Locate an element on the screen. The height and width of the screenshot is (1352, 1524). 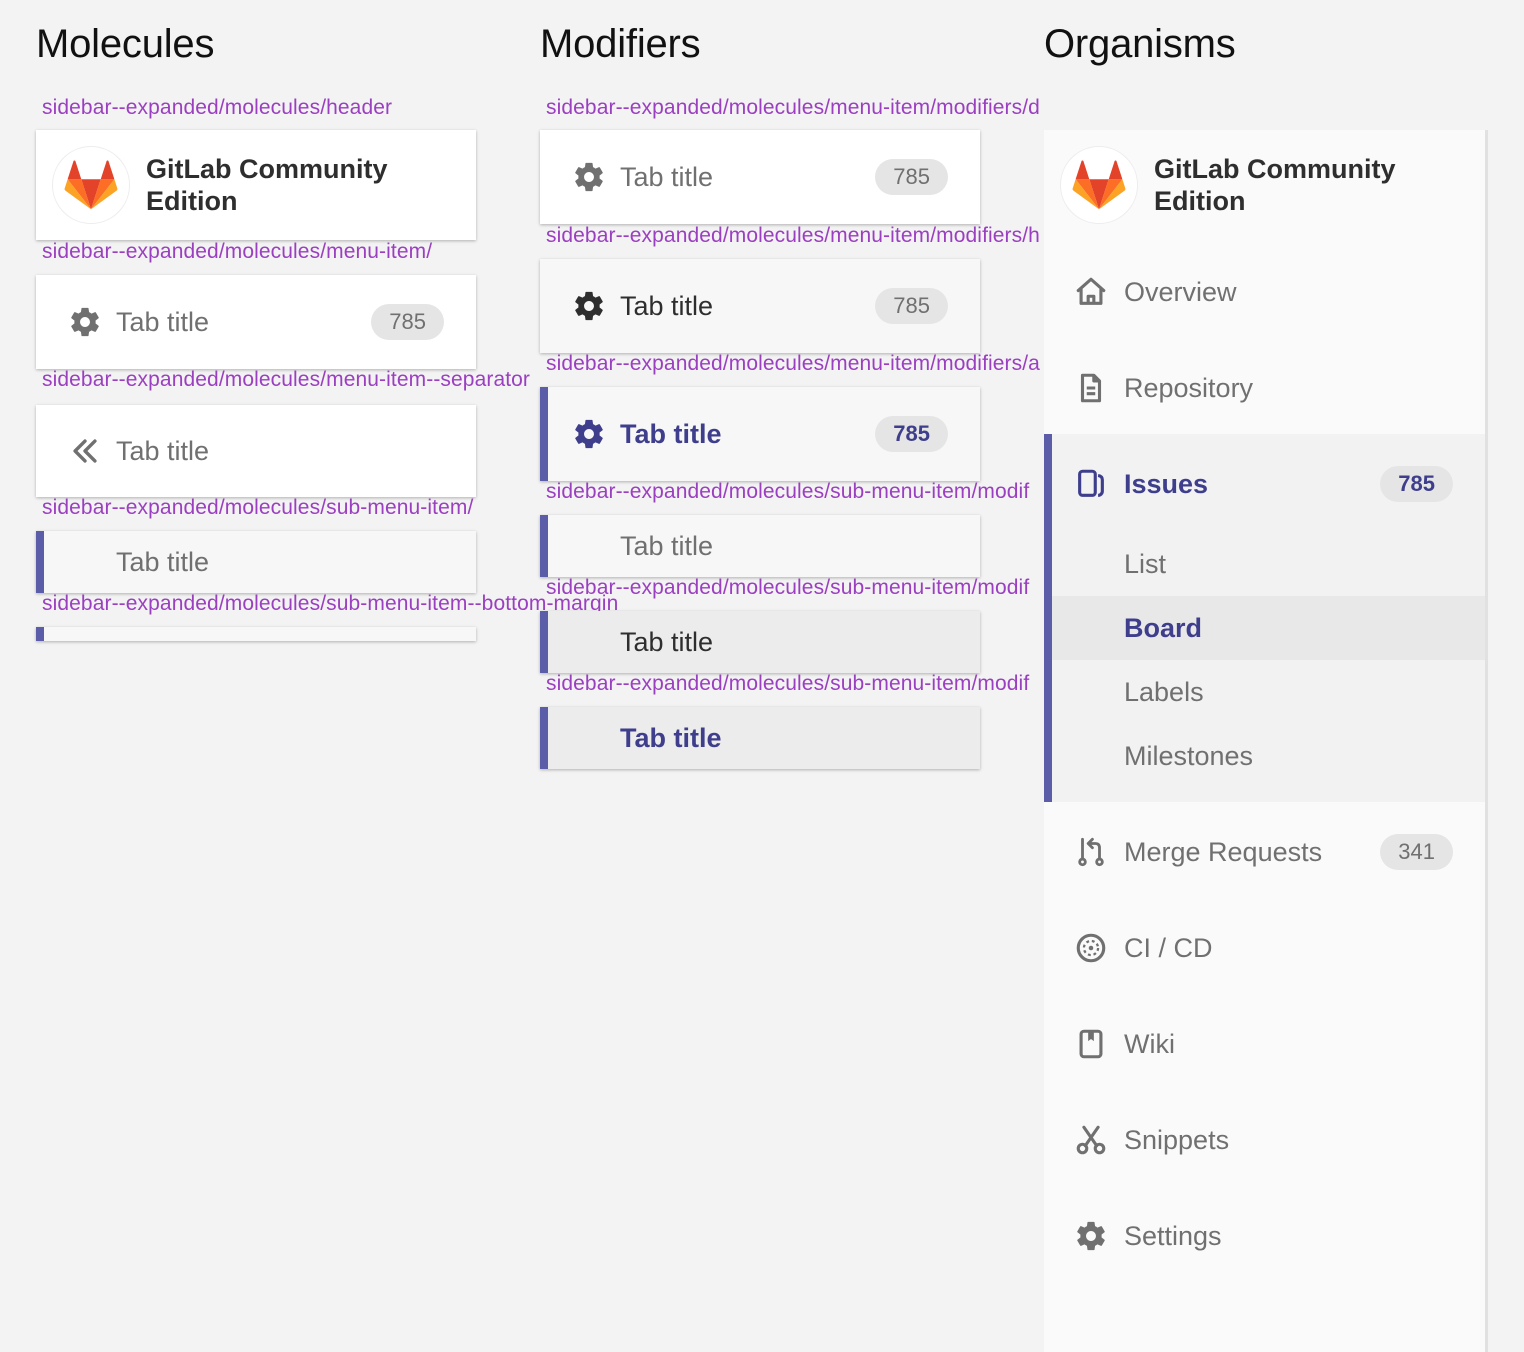
sidebar-header-card: GitLab Community Edition is located at coordinates (256, 185).